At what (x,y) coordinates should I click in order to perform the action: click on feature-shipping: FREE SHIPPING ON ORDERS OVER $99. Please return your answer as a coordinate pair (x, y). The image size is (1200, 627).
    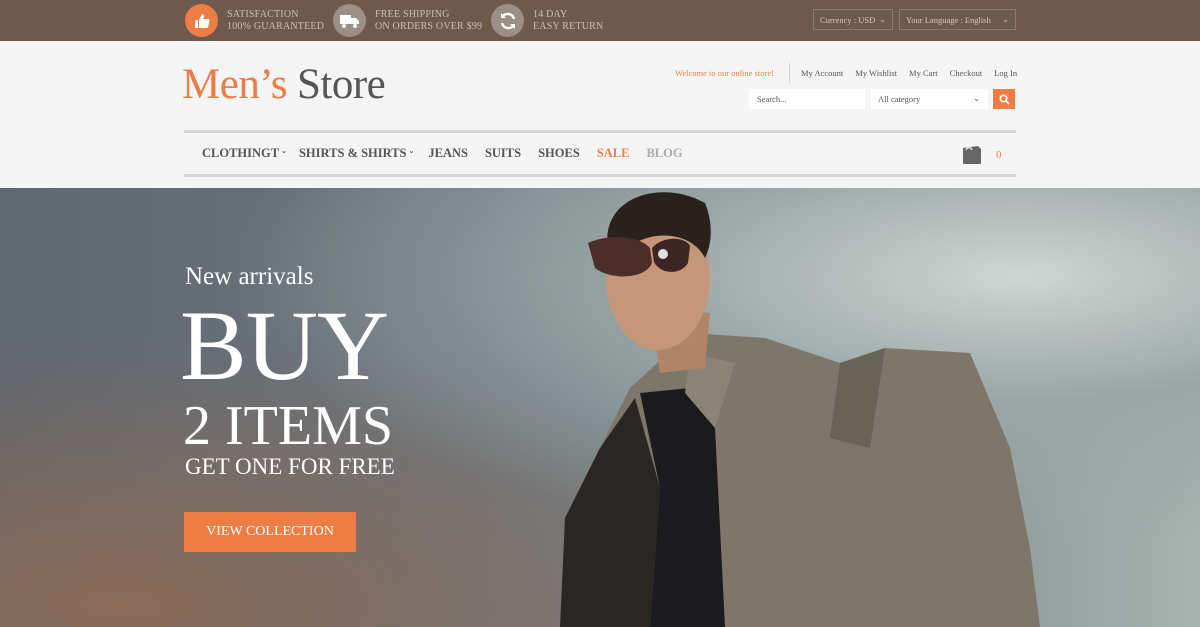
    Looking at the image, I should click on (407, 20).